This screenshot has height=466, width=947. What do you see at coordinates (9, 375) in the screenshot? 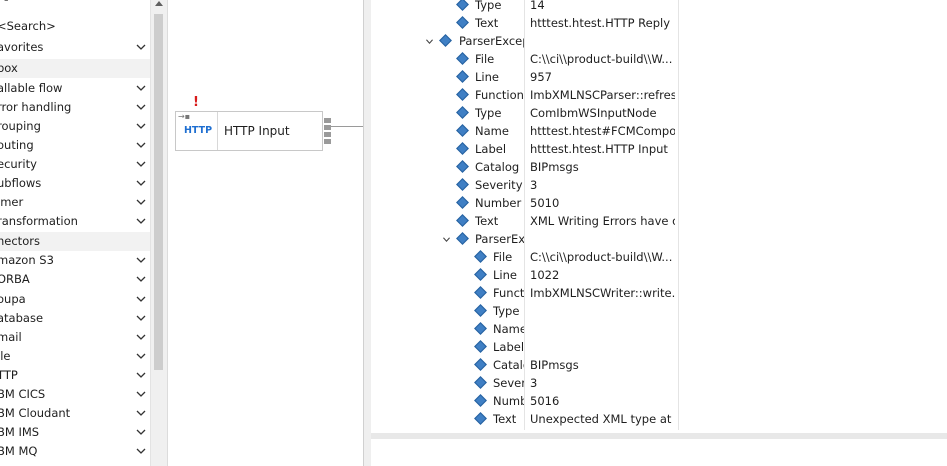
I see `palette-item-label: TTP` at bounding box center [9, 375].